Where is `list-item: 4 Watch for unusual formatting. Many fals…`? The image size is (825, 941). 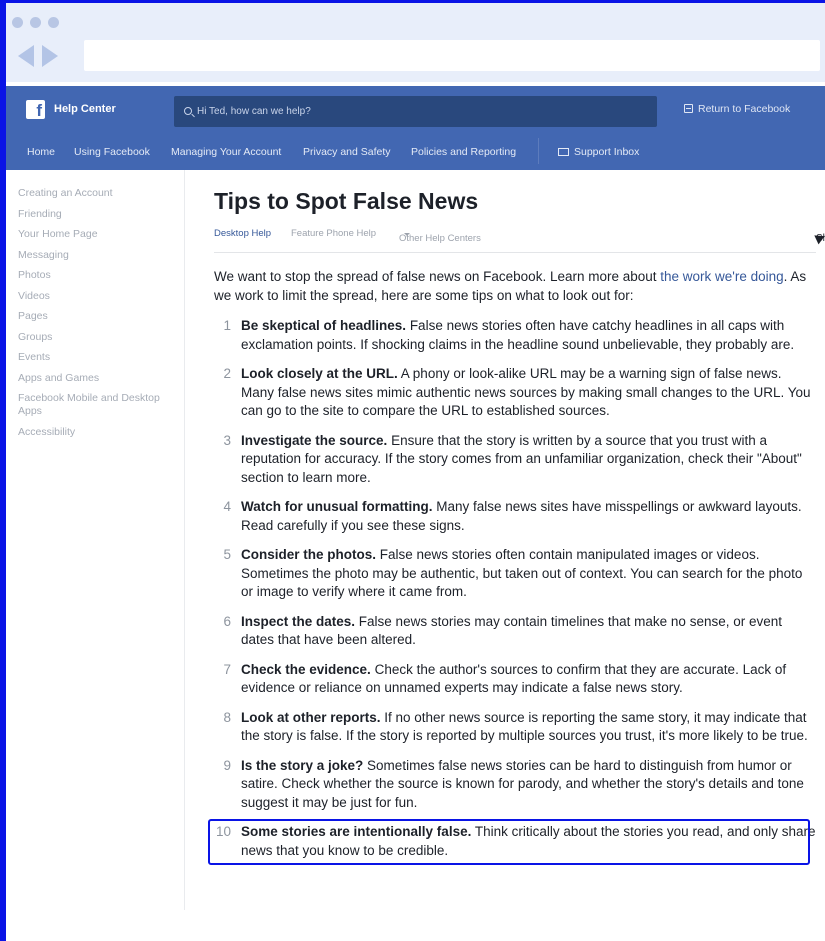 list-item: 4 Watch for unusual formatting. Many fals… is located at coordinates (515, 516).